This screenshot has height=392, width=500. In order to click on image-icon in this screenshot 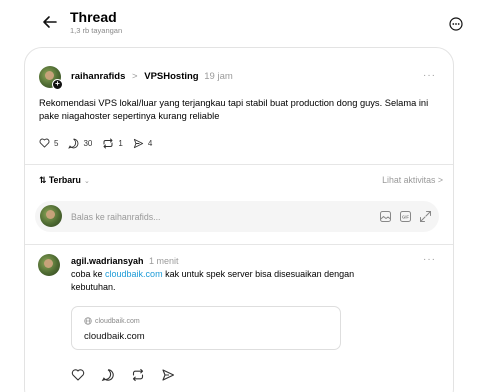, I will do `click(385, 216)`.